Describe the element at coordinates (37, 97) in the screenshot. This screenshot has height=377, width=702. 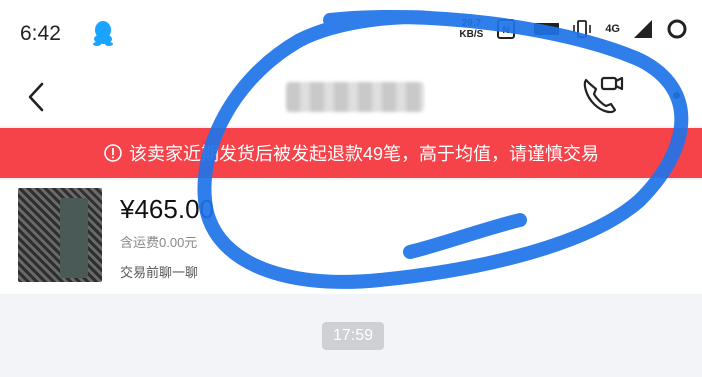
I see `back-arrow-icon` at that location.